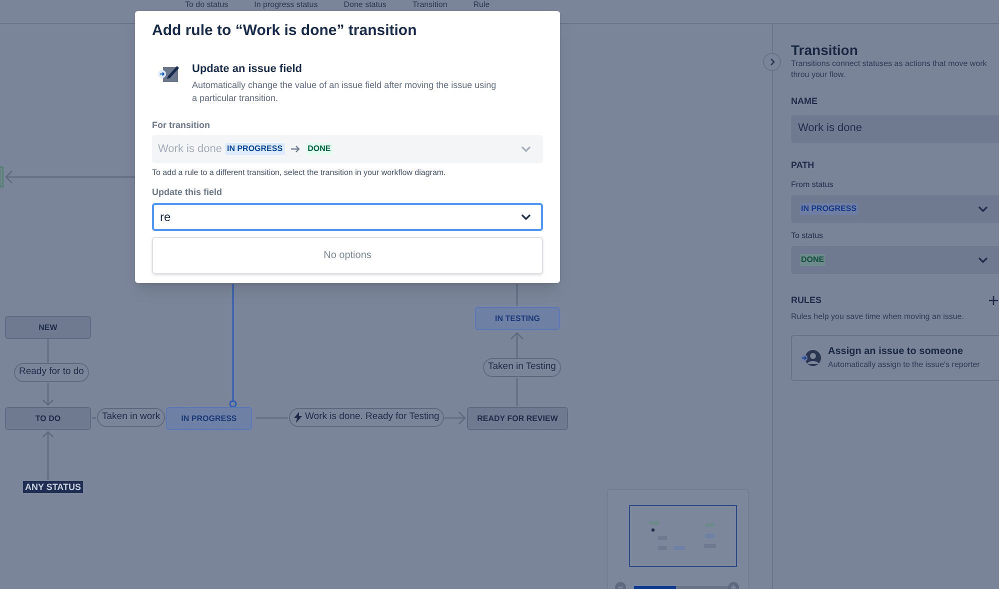 This screenshot has height=589, width=999. Describe the element at coordinates (993, 301) in the screenshot. I see `add-icon` at that location.